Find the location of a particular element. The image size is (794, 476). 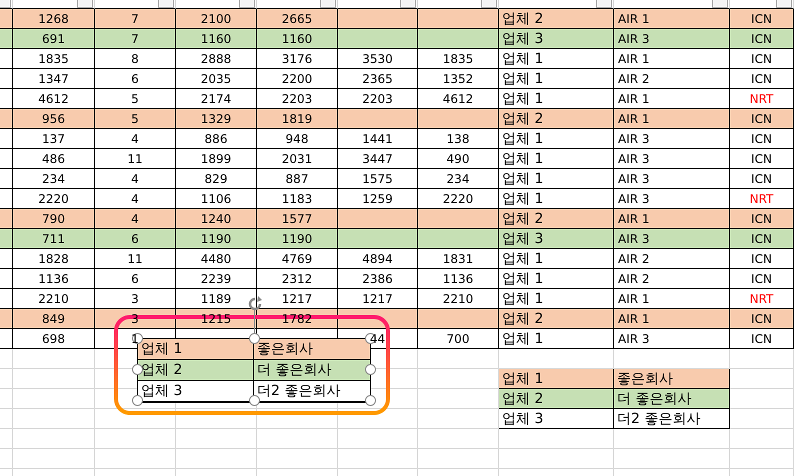

table-cell: 2031 is located at coordinates (297, 159).